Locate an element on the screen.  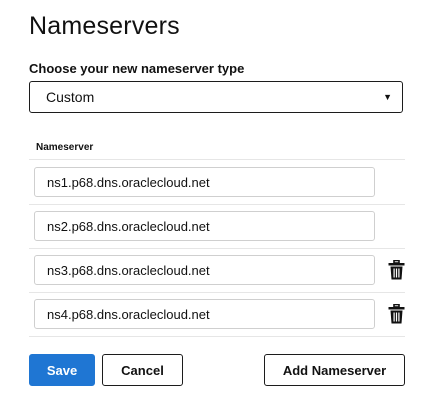
chevron-down-icon: ▼ is located at coordinates (387, 97).